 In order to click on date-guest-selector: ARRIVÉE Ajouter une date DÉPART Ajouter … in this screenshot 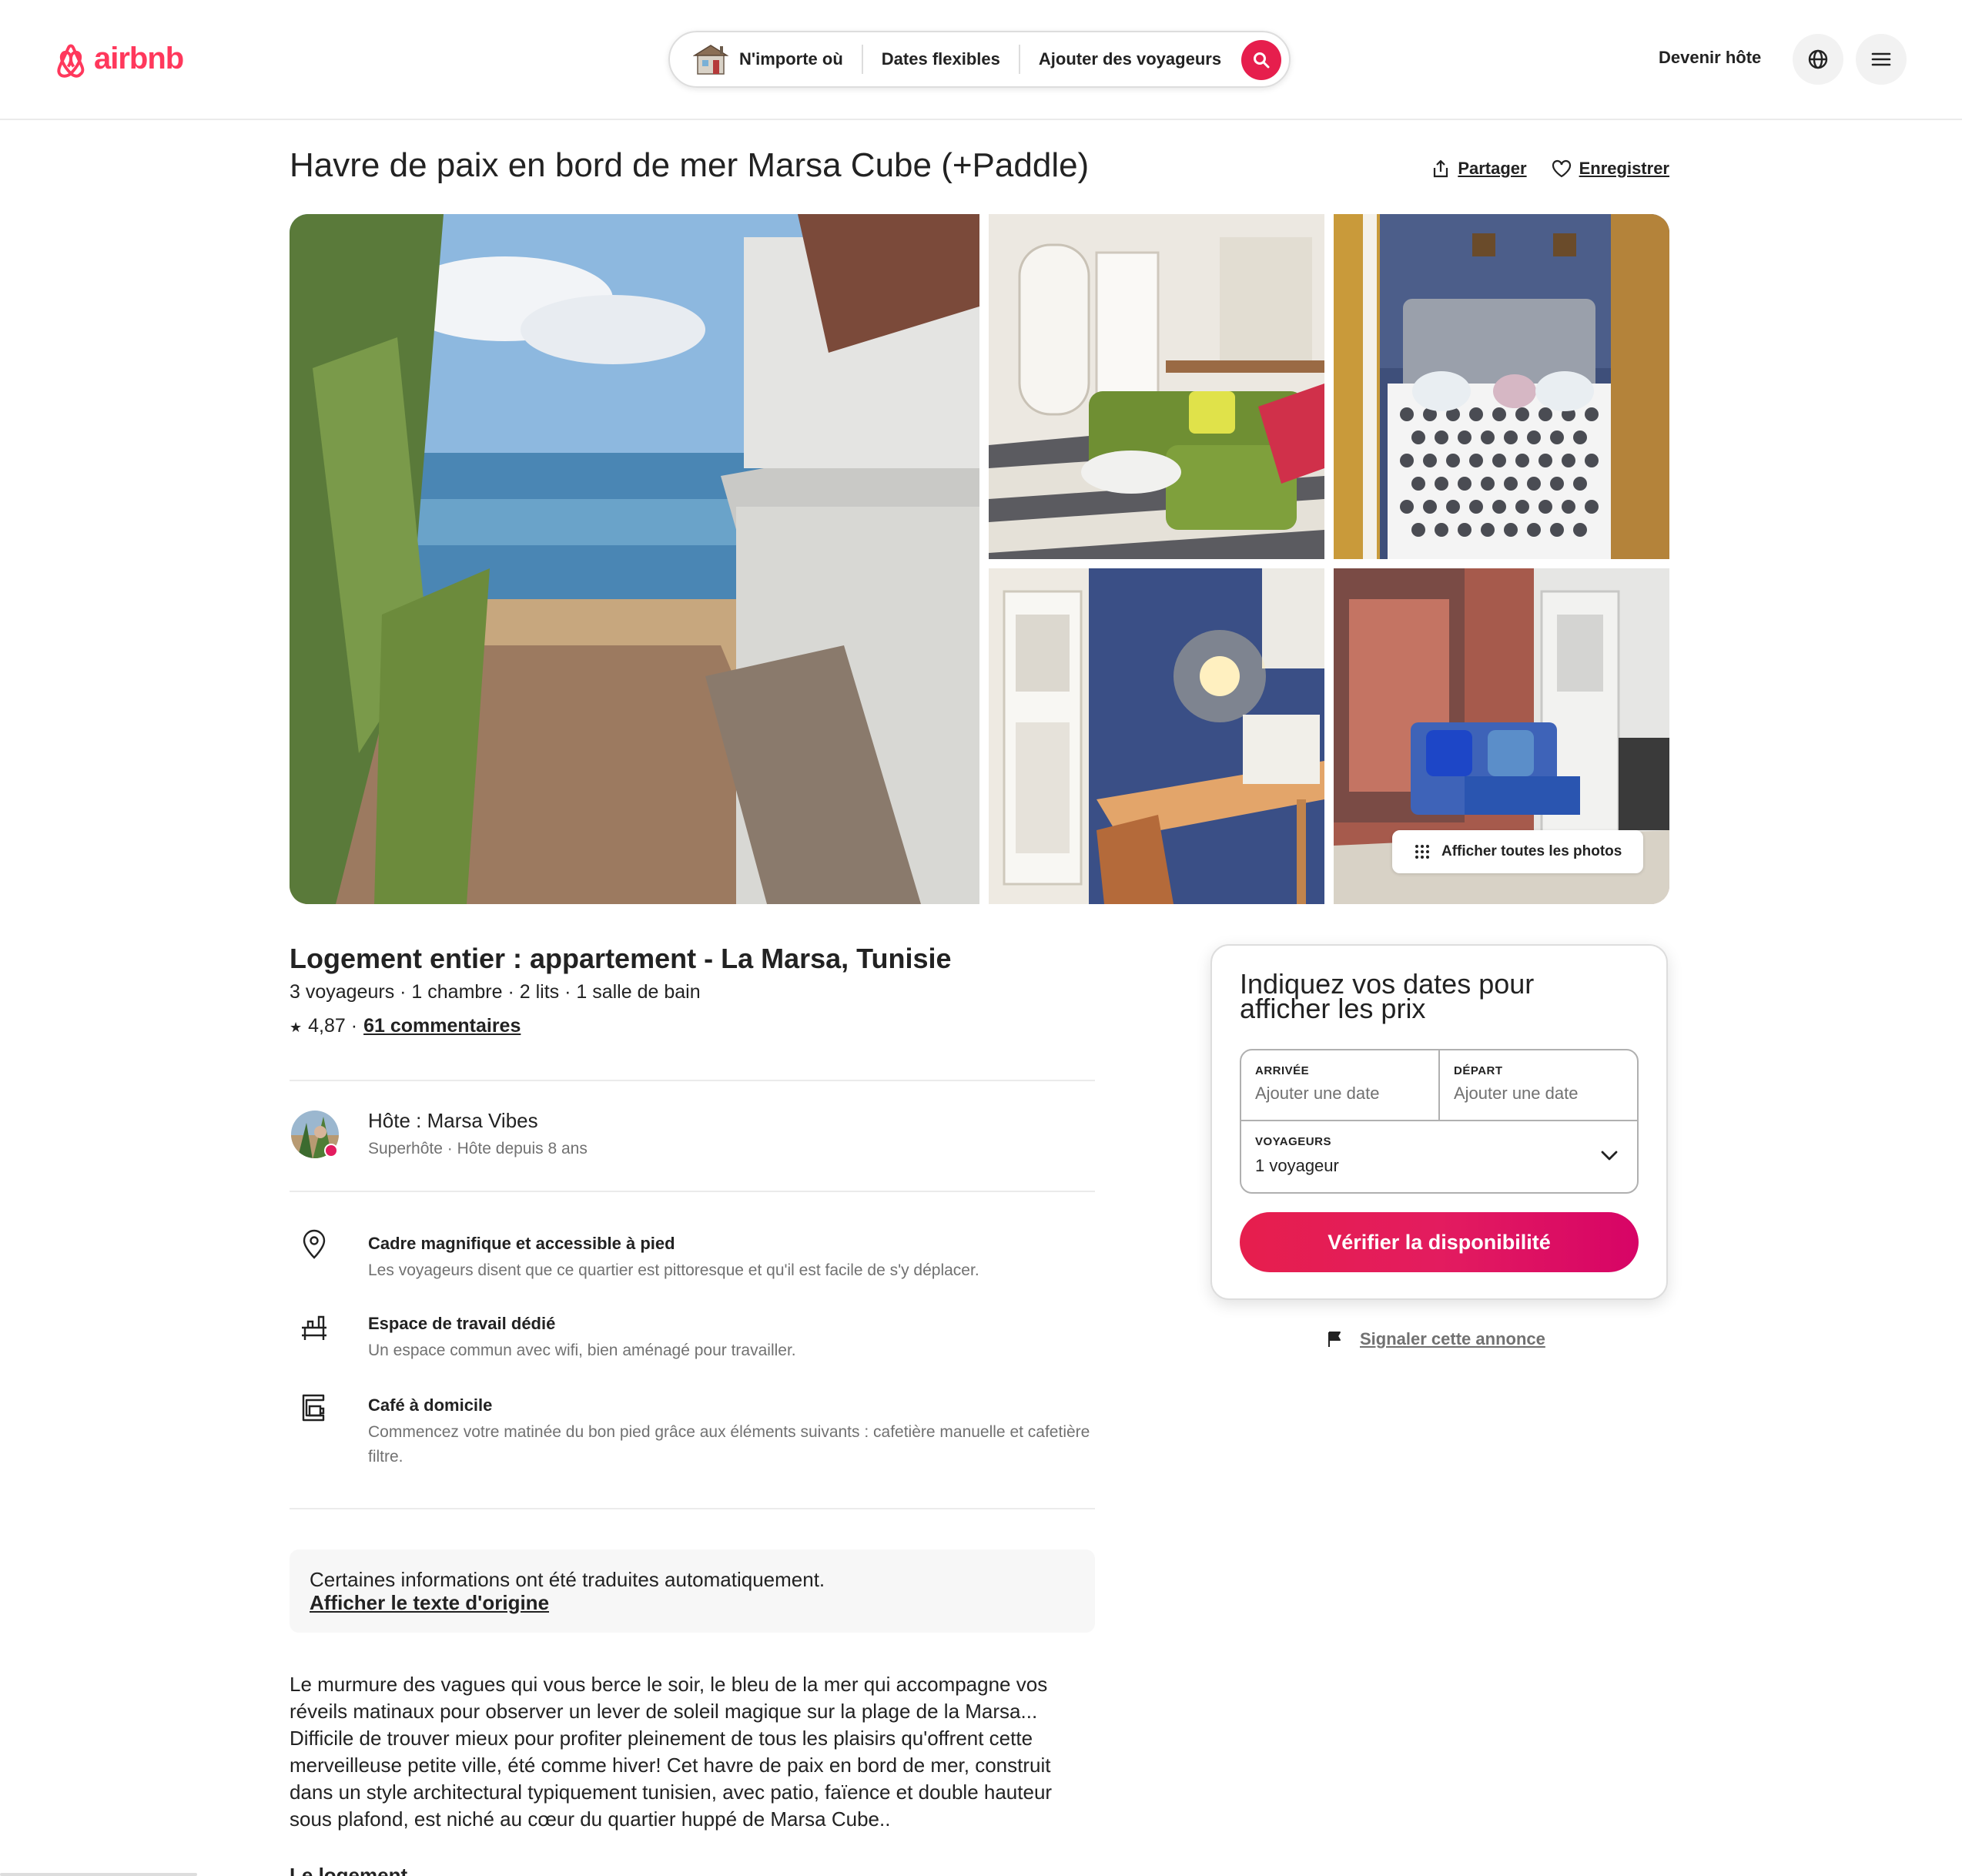, I will do `click(1439, 1121)`.